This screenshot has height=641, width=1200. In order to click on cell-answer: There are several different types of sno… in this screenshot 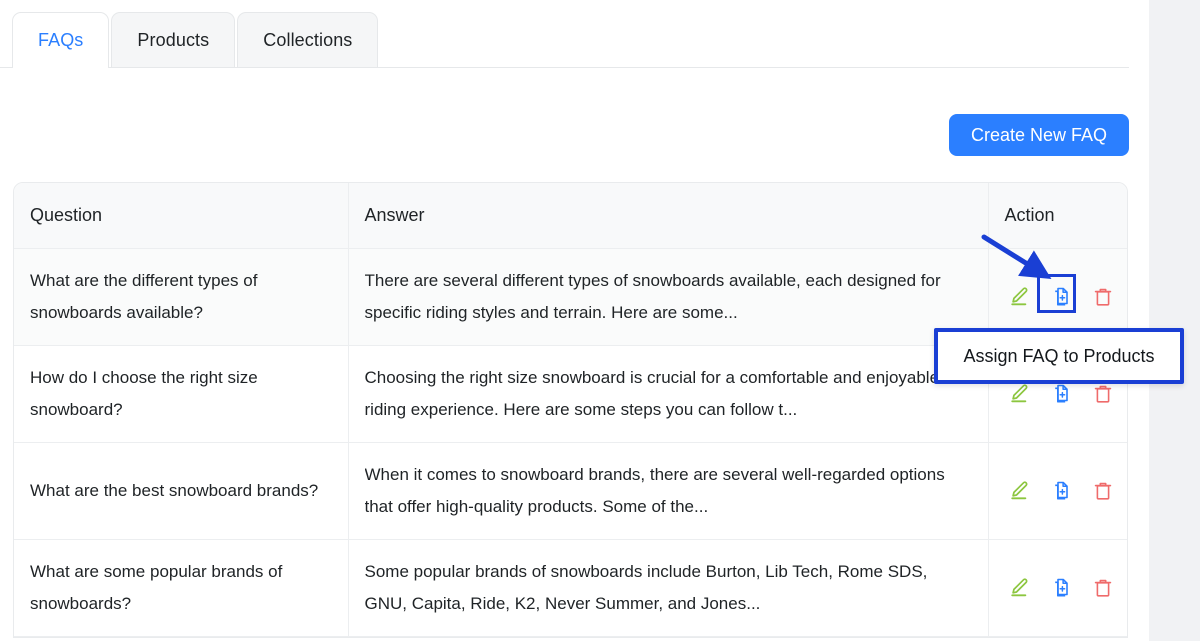, I will do `click(668, 297)`.